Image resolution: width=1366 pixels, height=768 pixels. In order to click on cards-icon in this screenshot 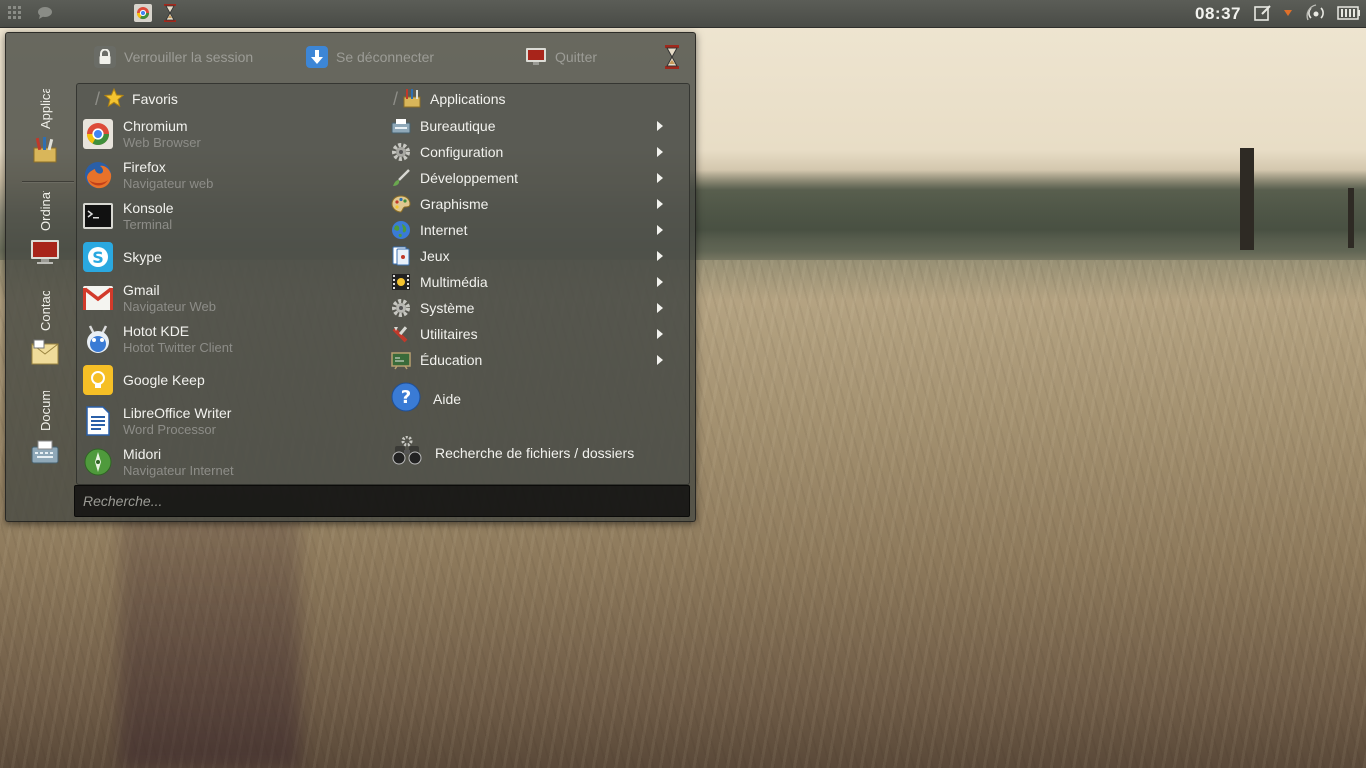, I will do `click(401, 256)`.